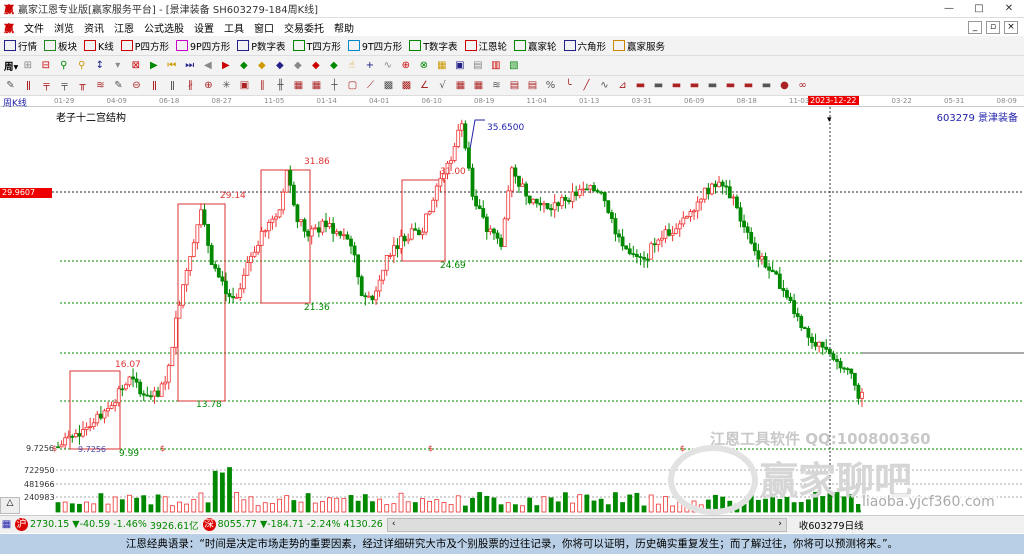 Image resolution: width=1024 pixels, height=554 pixels. What do you see at coordinates (442, 85) in the screenshot?
I see `gann-tool-24-icon: √` at bounding box center [442, 85].